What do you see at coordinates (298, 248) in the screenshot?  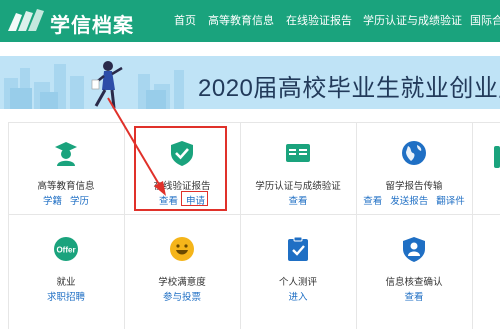 I see `clipboard-check-icon` at bounding box center [298, 248].